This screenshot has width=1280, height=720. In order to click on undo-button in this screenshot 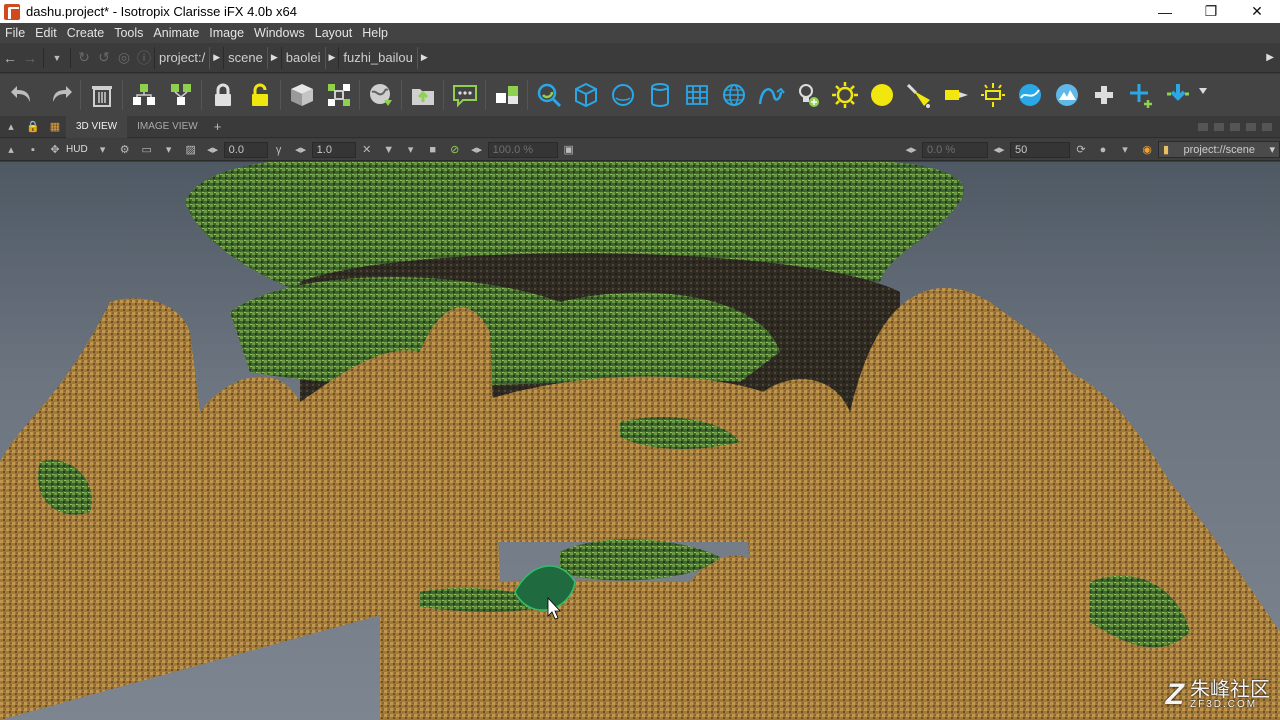, I will do `click(22, 95)`.